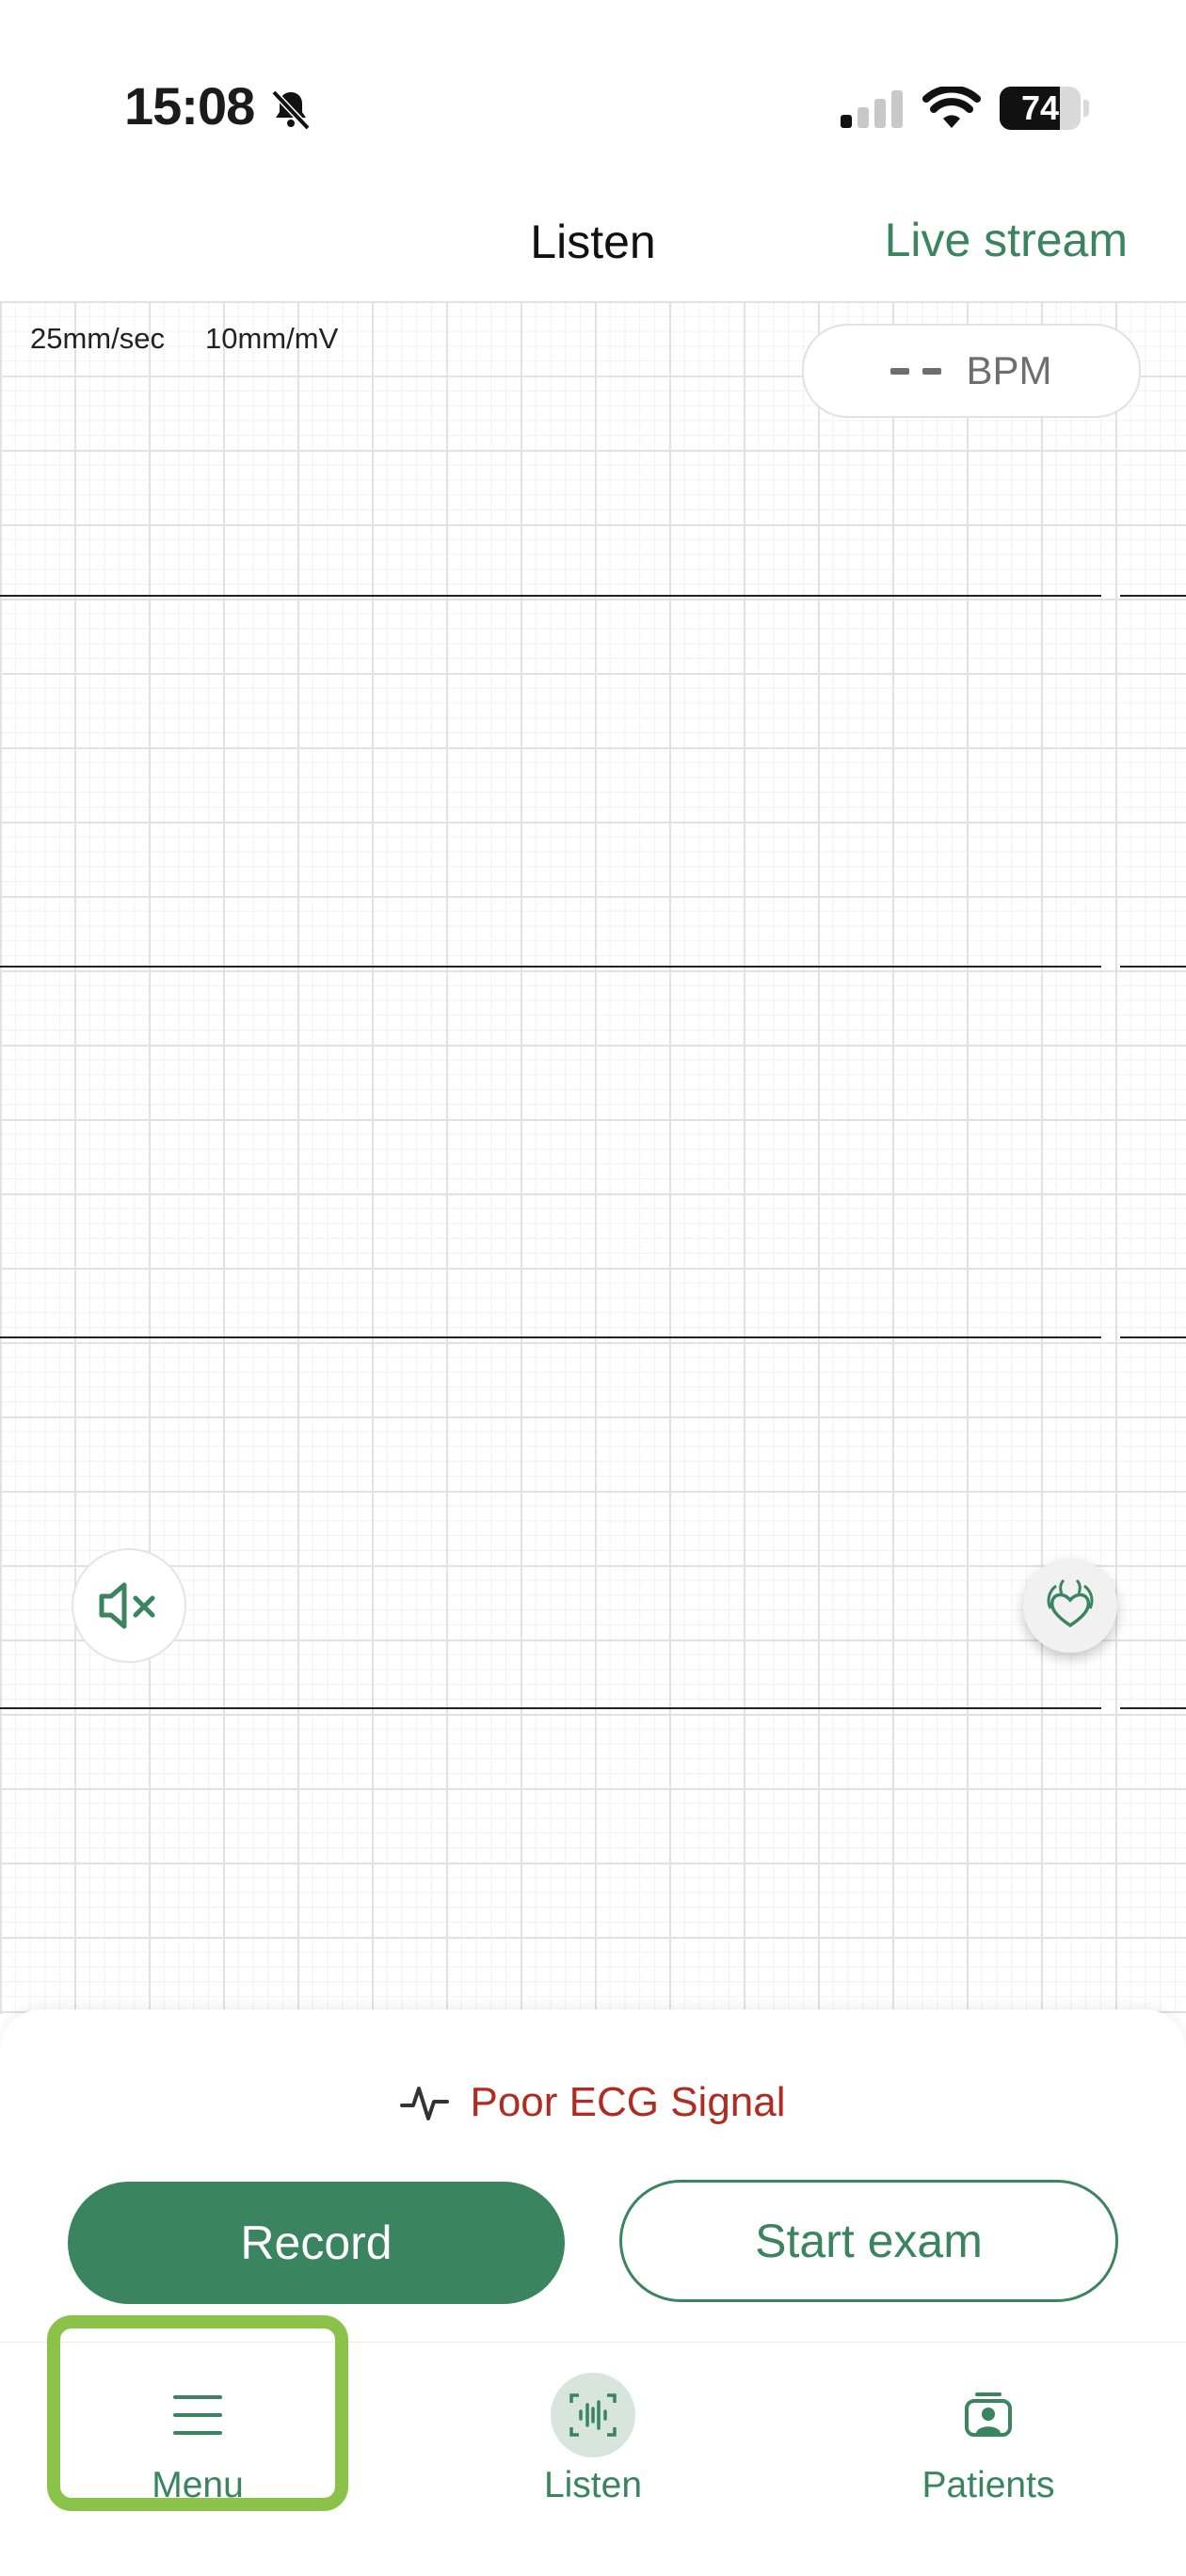 The image size is (1186, 2576). I want to click on exam-panel: Poor ECG Signal Record Start exam, so click(593, 2176).